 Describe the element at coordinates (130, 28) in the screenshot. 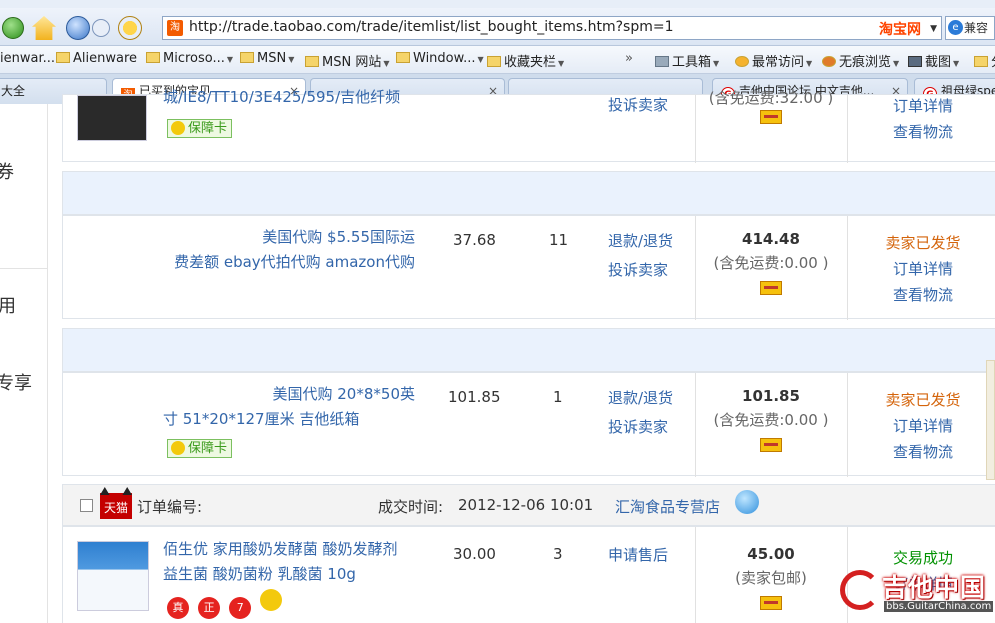

I see `favorite-star-icon` at that location.